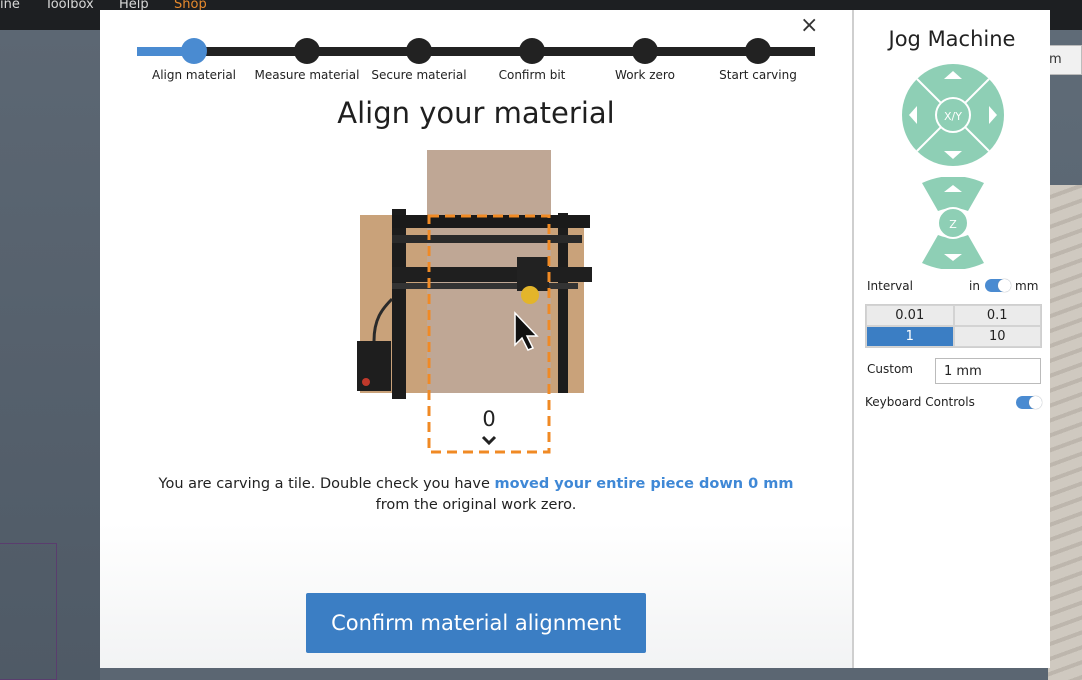 Image resolution: width=1082 pixels, height=680 pixels. I want to click on step-label-start-carving: Start carving, so click(758, 75).